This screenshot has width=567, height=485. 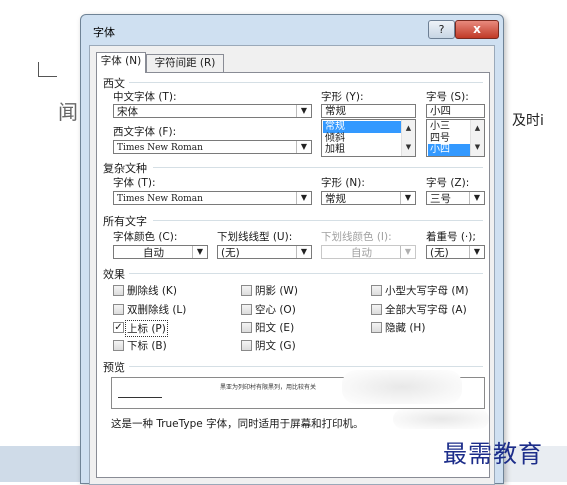 I want to click on all-caps-label: 全部大写字母 (A), so click(x=426, y=310).